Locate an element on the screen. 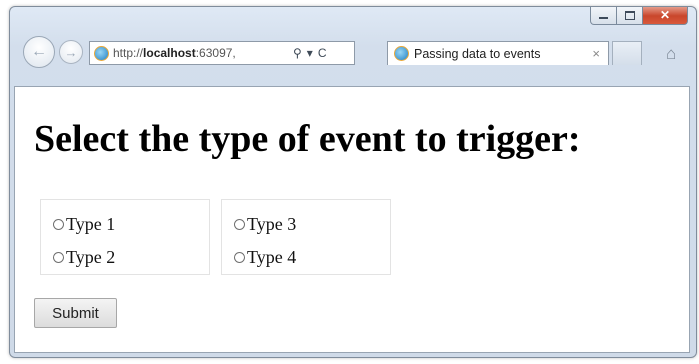 The width and height of the screenshot is (699, 364). radio-option-type-2: Type 2 is located at coordinates (131, 257).